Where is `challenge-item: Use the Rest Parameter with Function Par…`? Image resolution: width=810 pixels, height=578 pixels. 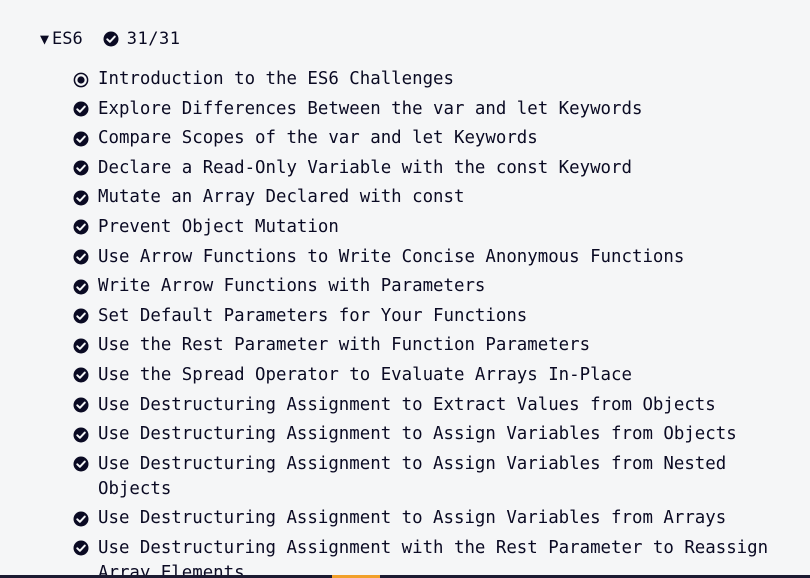 challenge-item: Use the Rest Parameter with Function Par… is located at coordinates (437, 345).